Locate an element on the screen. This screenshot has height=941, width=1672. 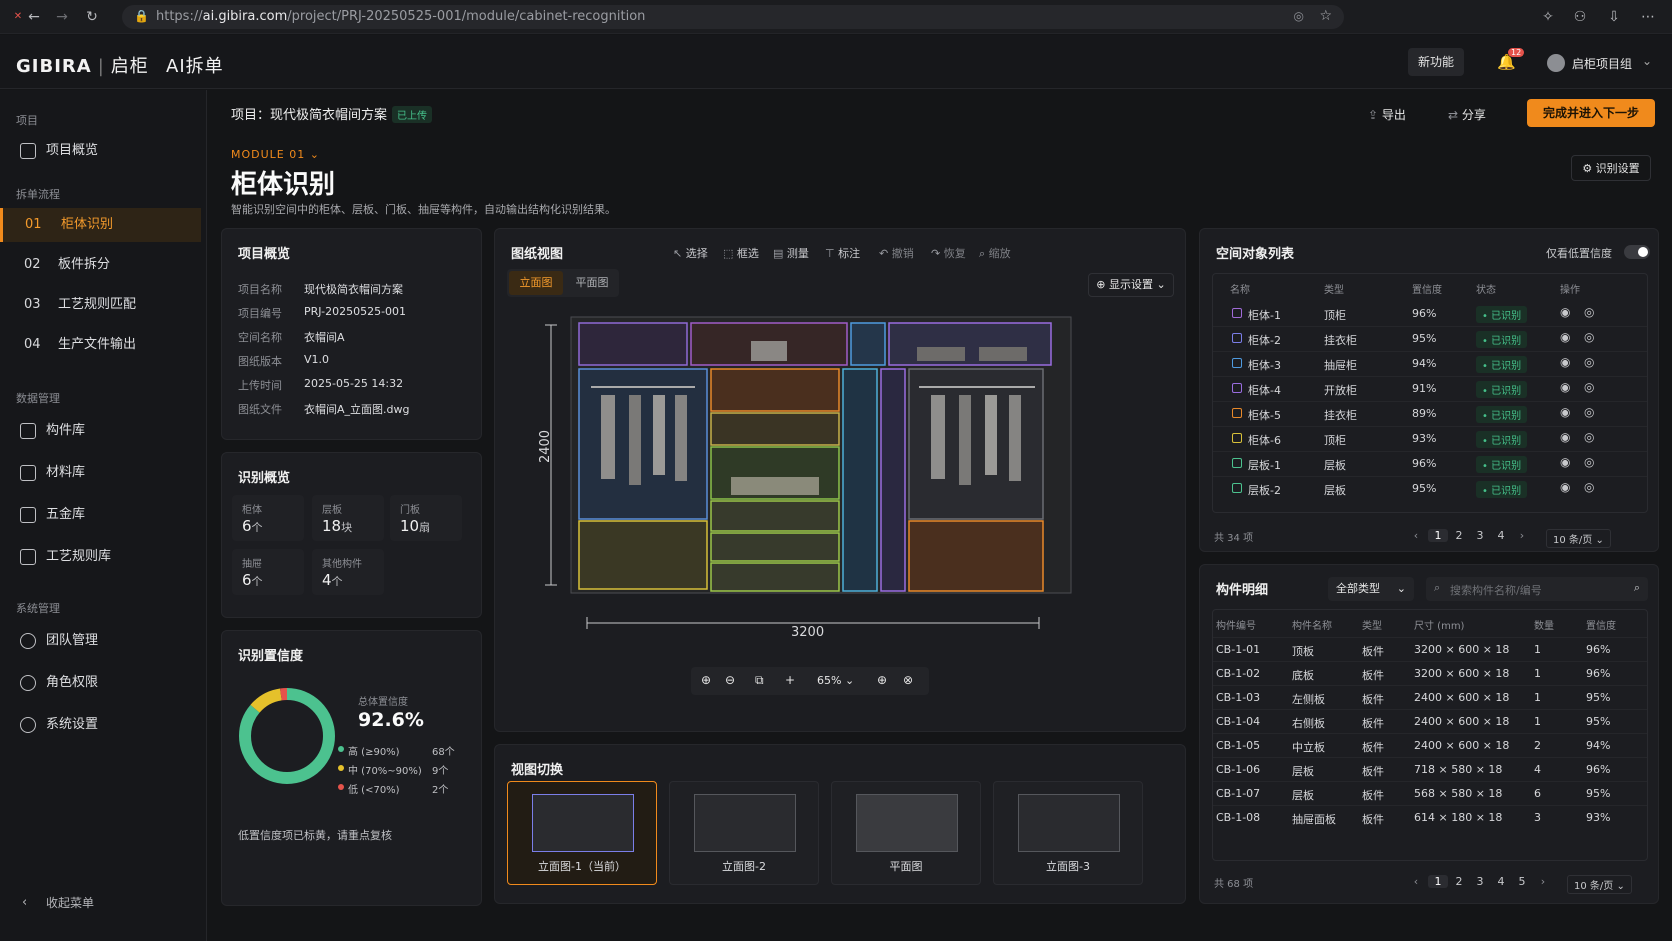
zoom-level: 65% ⌄ is located at coordinates (835, 680).